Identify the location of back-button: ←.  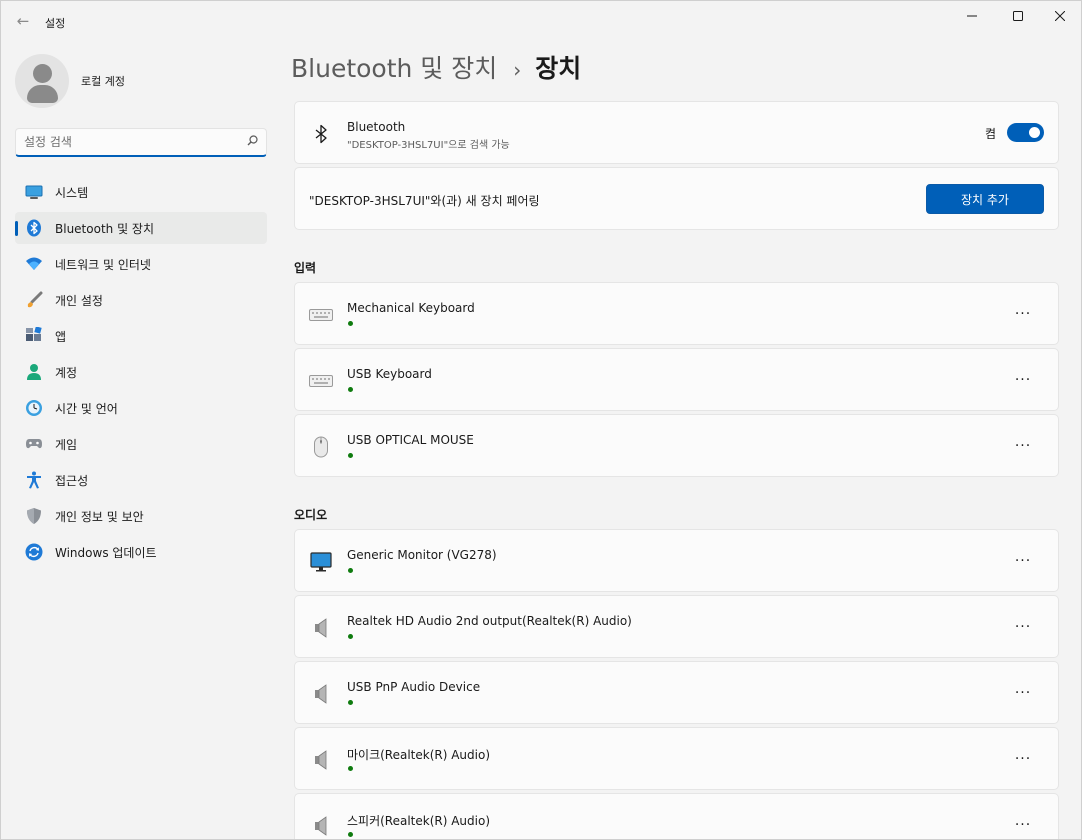
(23, 21).